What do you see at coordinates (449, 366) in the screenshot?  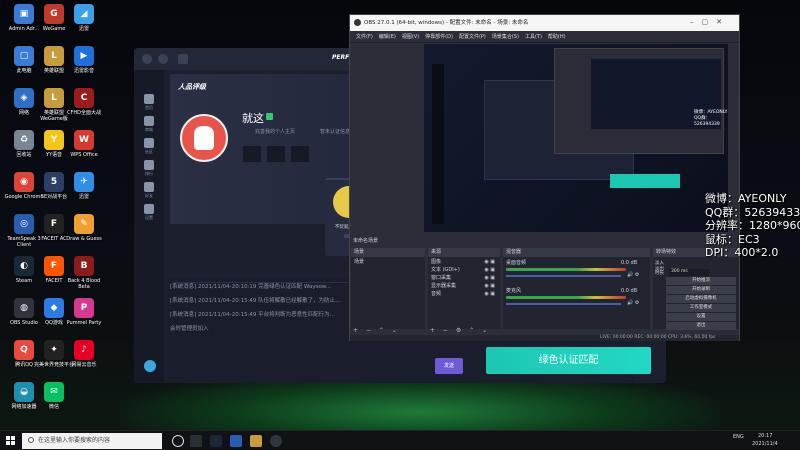 I see `send-button: 发送` at bounding box center [449, 366].